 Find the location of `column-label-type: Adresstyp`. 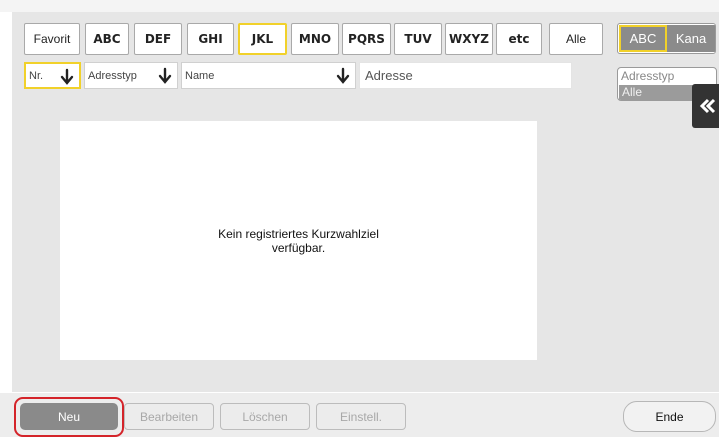

column-label-type: Adresstyp is located at coordinates (112, 75).